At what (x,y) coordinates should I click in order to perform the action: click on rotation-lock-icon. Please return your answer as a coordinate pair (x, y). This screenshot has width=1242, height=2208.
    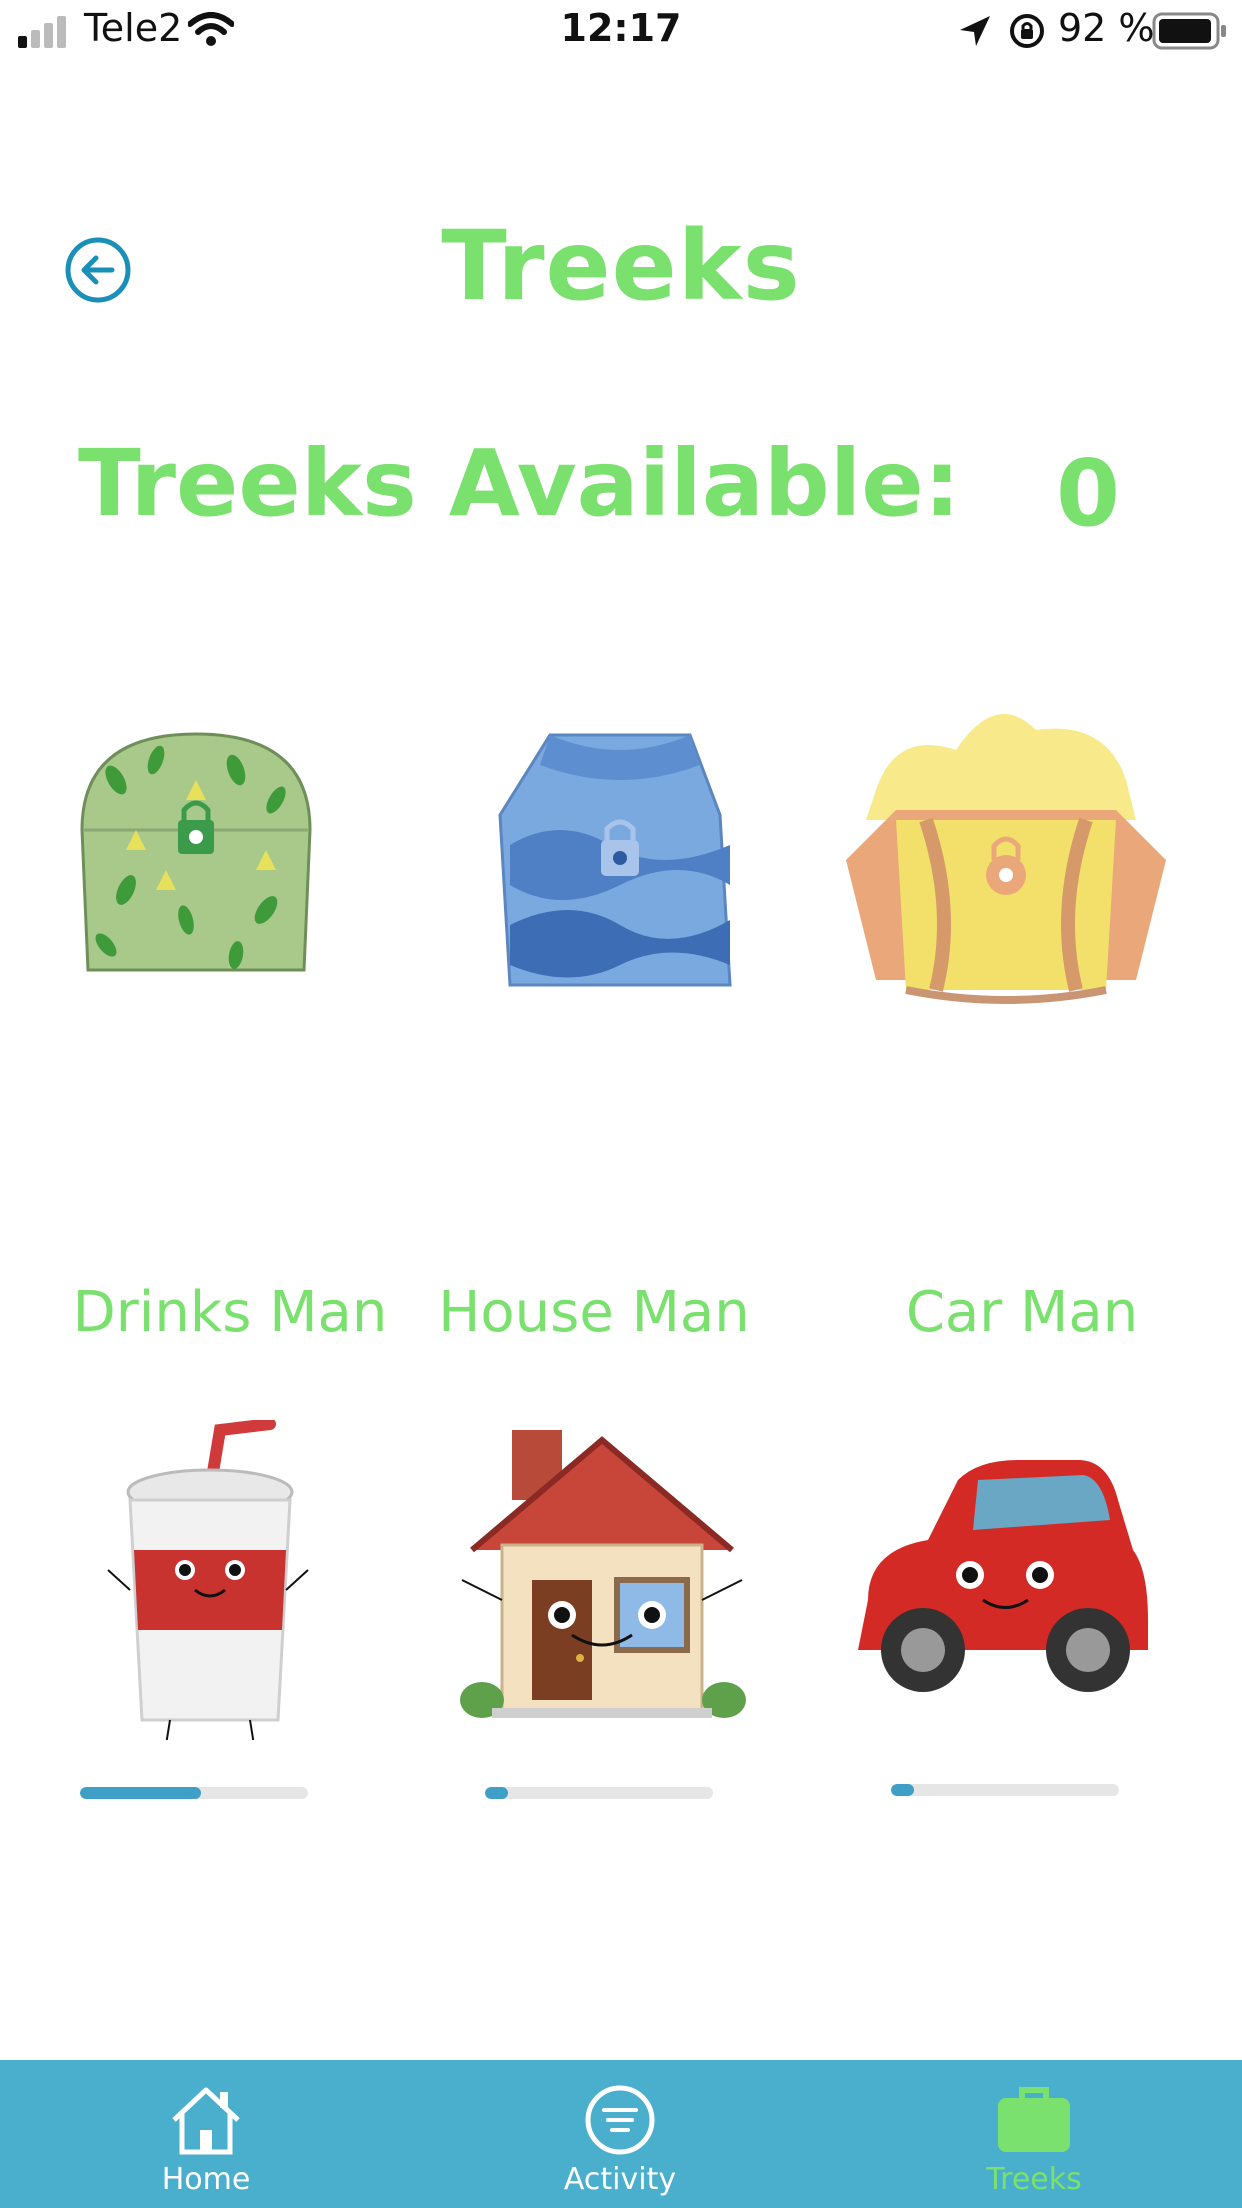
    Looking at the image, I should click on (1027, 31).